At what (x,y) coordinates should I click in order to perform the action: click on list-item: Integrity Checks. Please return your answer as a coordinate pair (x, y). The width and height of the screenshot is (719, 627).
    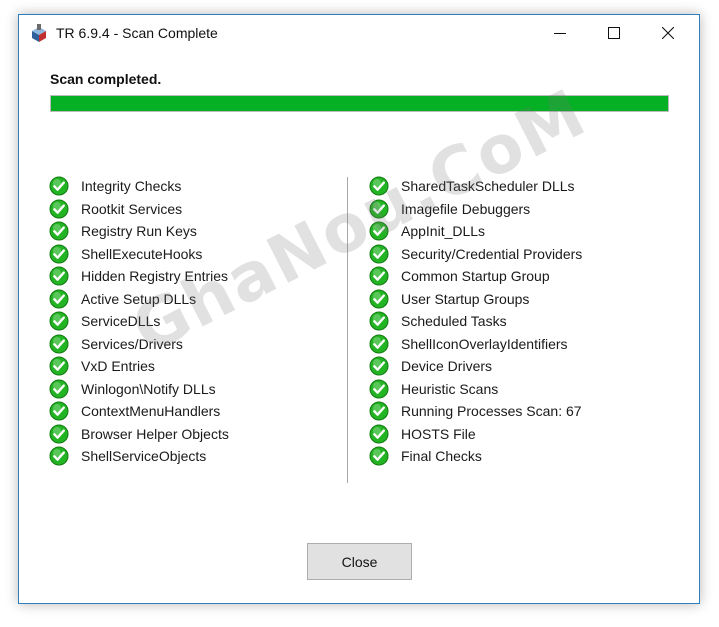
    Looking at the image, I should click on (139, 186).